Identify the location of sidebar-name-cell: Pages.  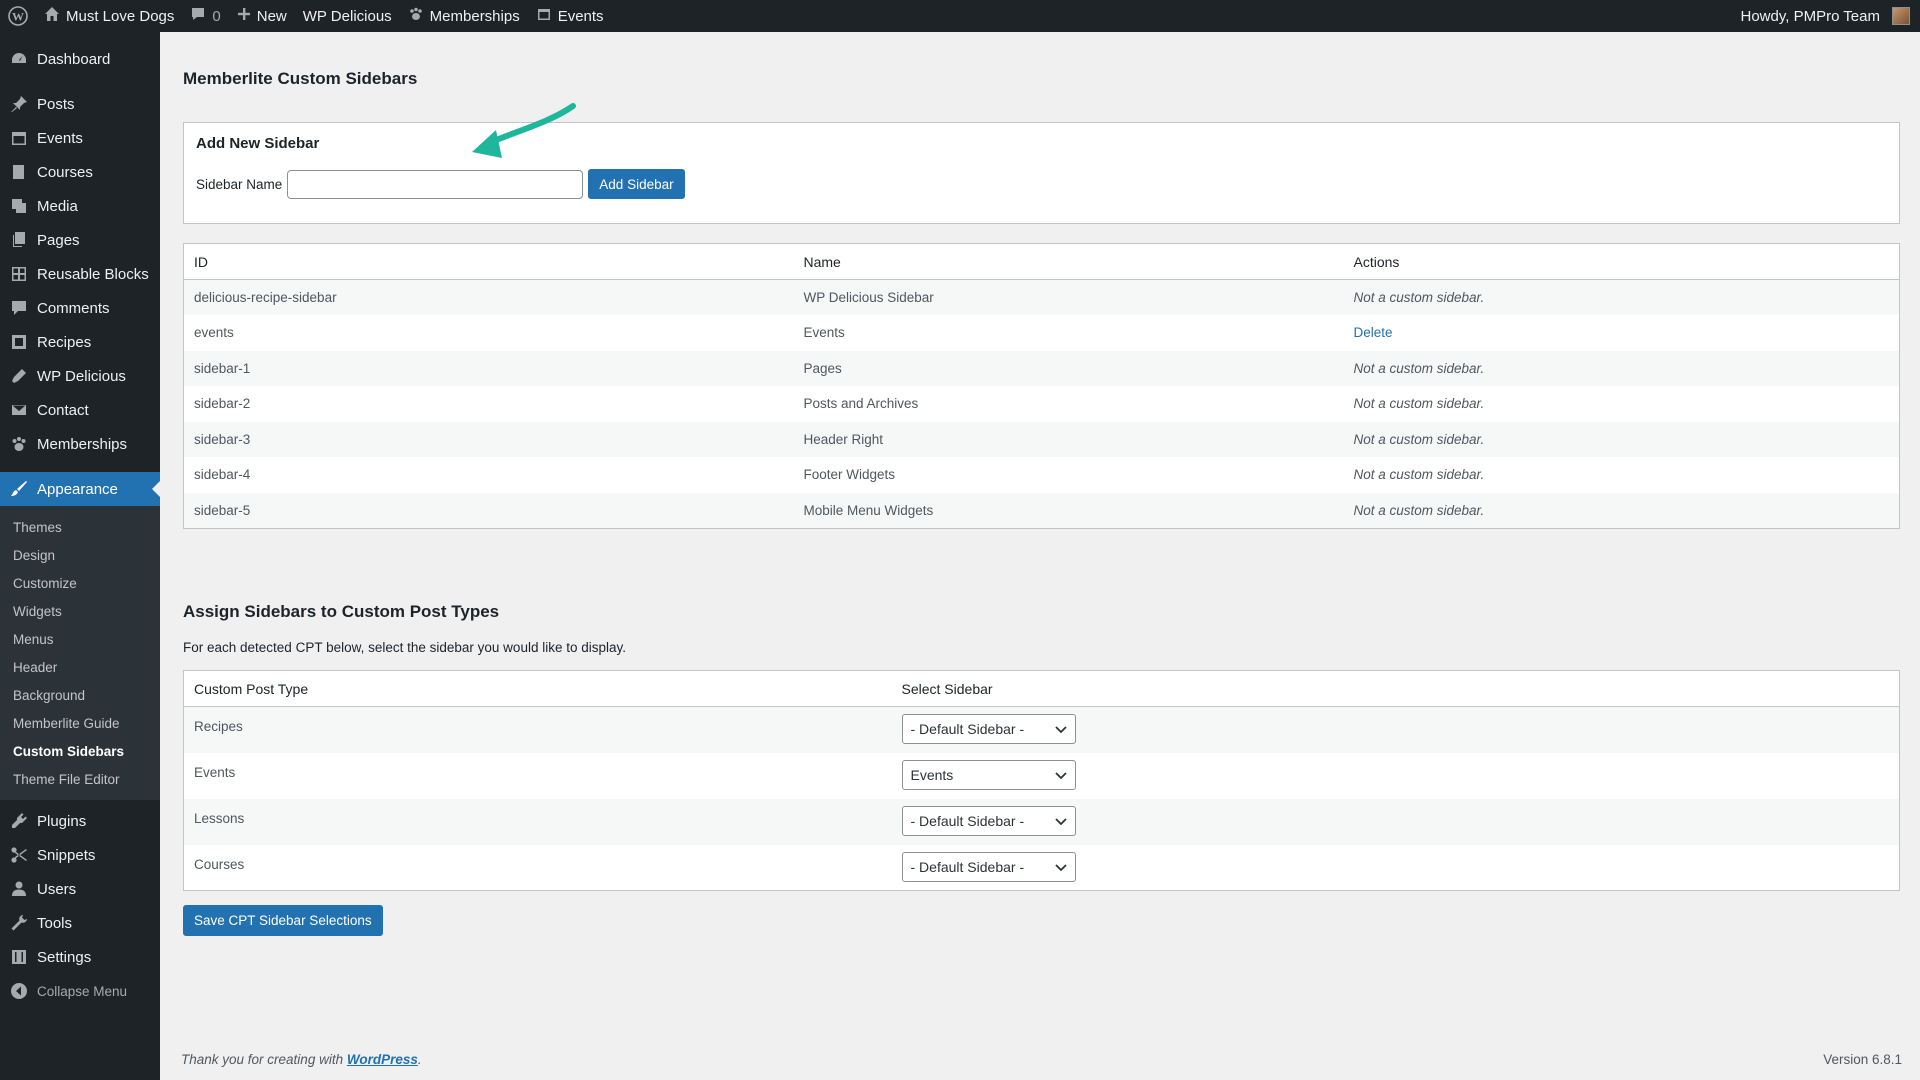
(822, 368).